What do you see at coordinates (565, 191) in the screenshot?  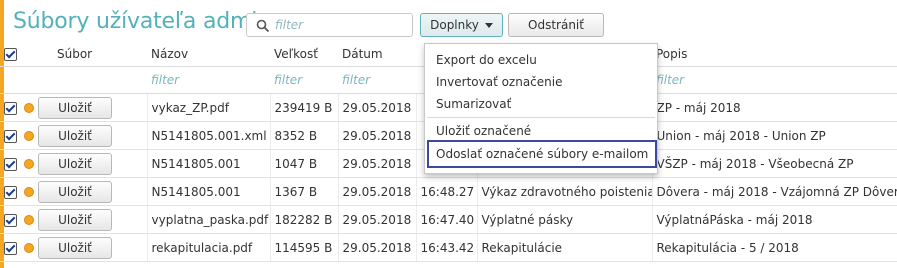 I see `cell-type: Výkaz zdravotného poistenia` at bounding box center [565, 191].